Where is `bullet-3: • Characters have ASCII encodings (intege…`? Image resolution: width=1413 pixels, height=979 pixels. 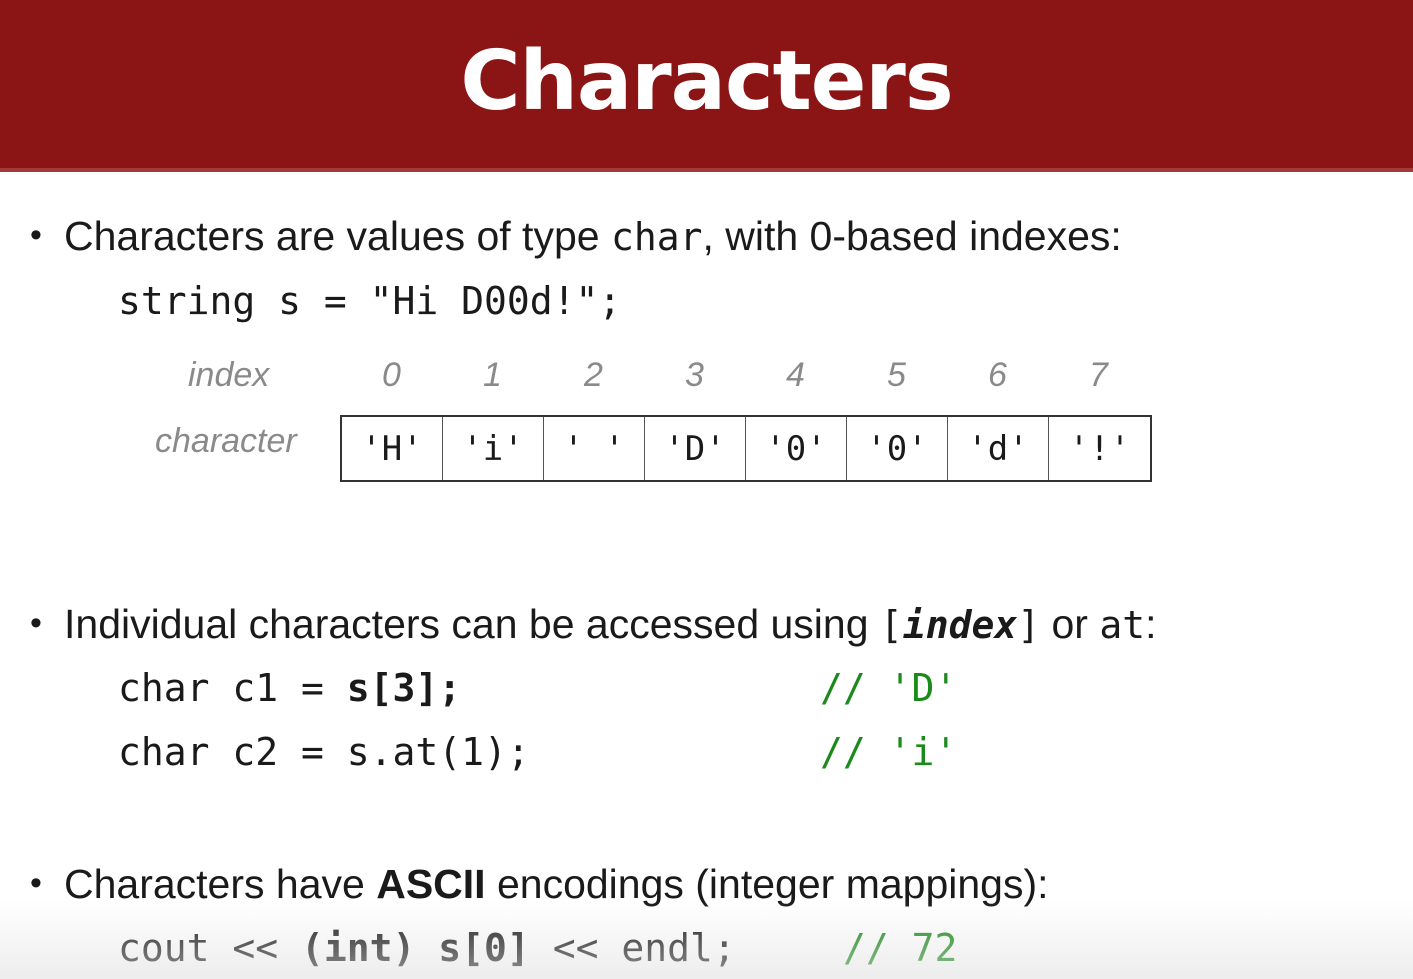
bullet-3: • Characters have ASCII encodings (intege… is located at coordinates (539, 883).